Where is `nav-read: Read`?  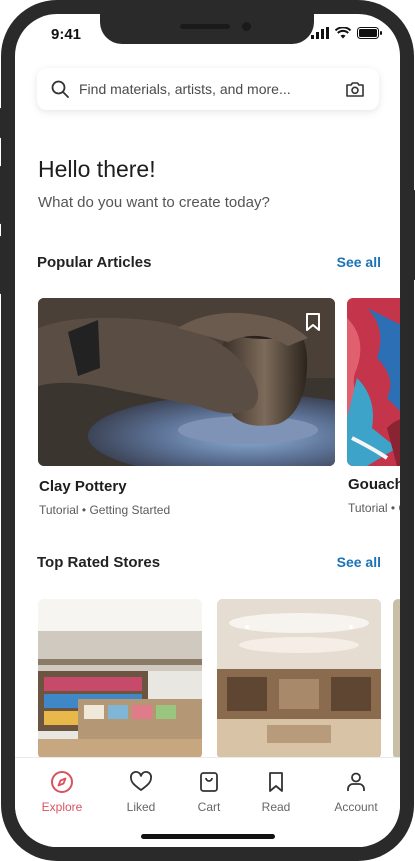 nav-read: Read is located at coordinates (276, 792).